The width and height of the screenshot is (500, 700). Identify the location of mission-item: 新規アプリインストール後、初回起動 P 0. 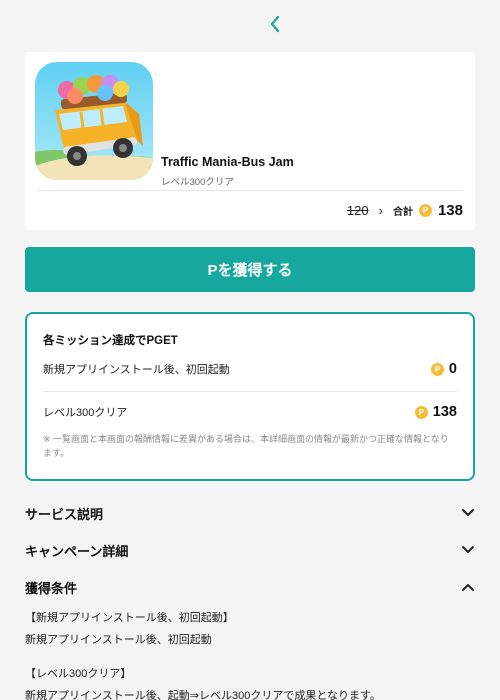
(250, 369).